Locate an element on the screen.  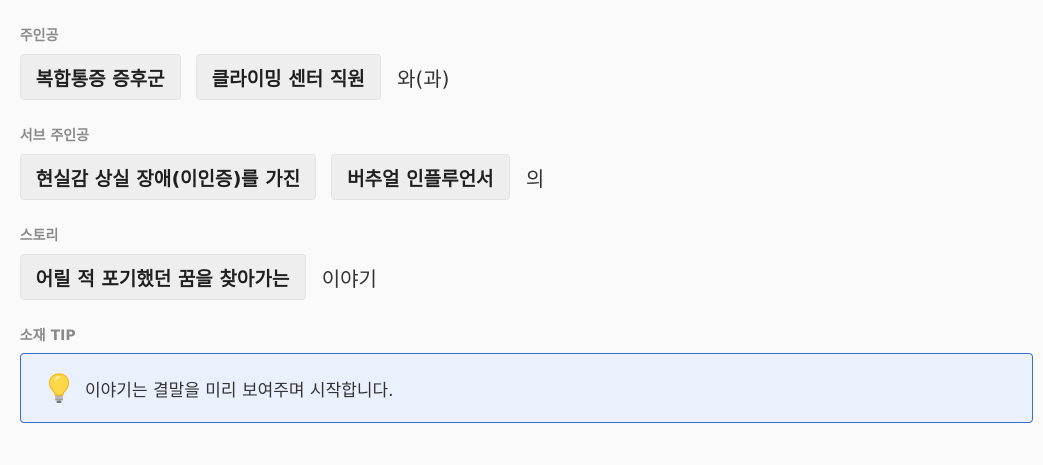
story-row: 어릴 적 포기했던 꿈을 찾아가는 이야기 is located at coordinates (198, 277).